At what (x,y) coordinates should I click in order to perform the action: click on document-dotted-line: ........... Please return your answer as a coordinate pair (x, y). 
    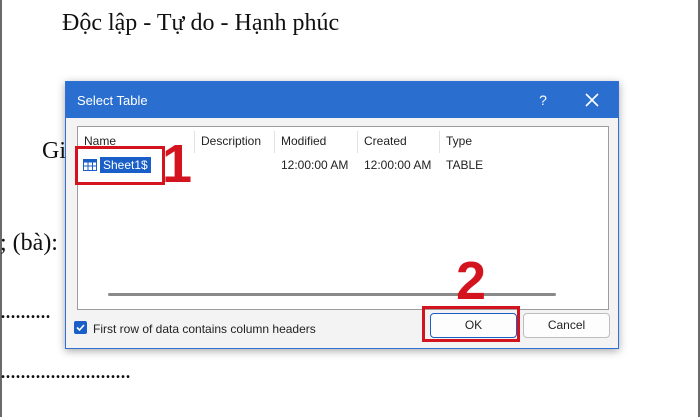
    Looking at the image, I should click on (25, 311).